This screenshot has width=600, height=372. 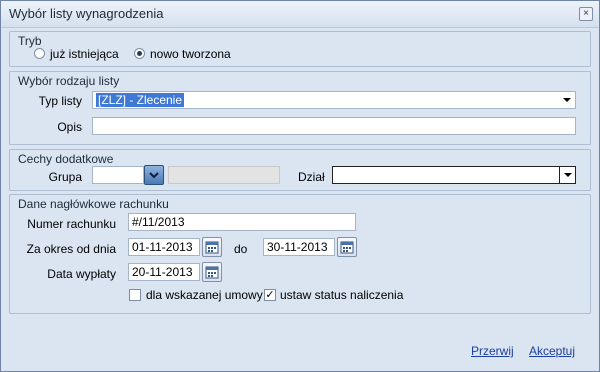 What do you see at coordinates (164, 272) in the screenshot?
I see `data-wyplaty-input: 20-11-2013` at bounding box center [164, 272].